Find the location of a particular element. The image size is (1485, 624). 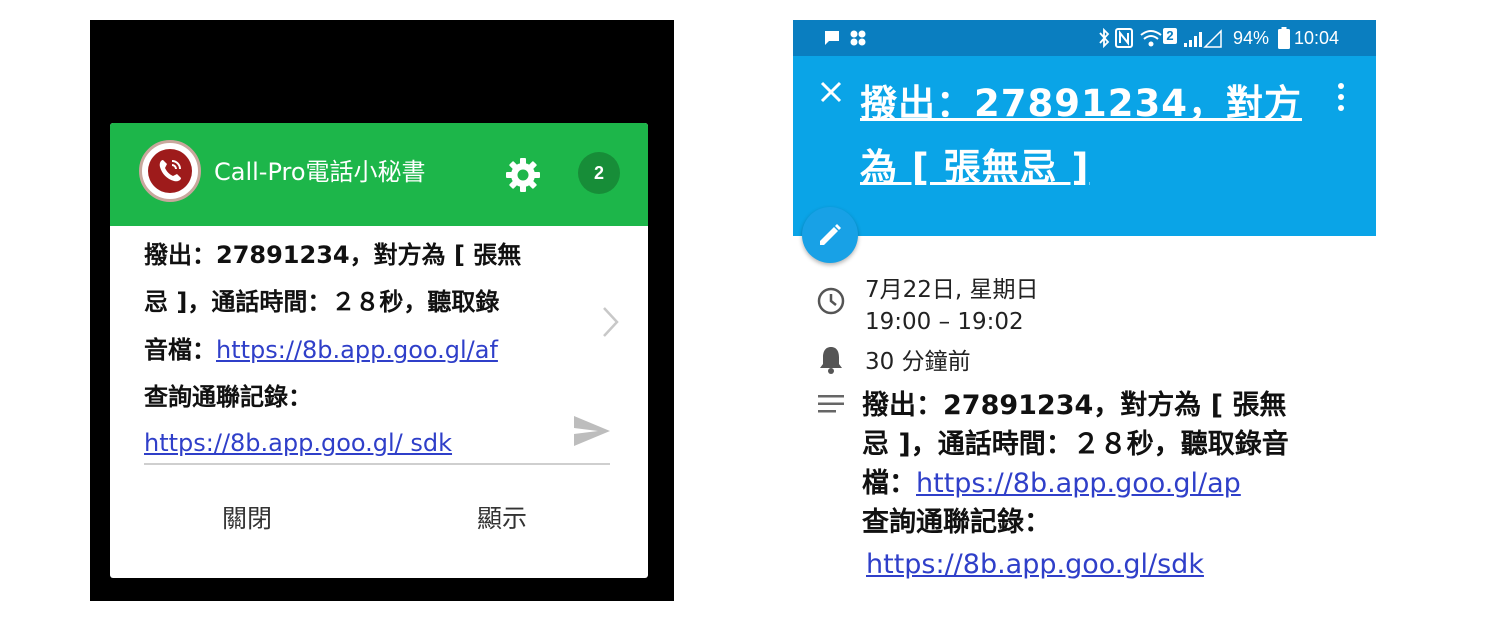

event-time-range: 19:00 – 19:02 is located at coordinates (944, 322).